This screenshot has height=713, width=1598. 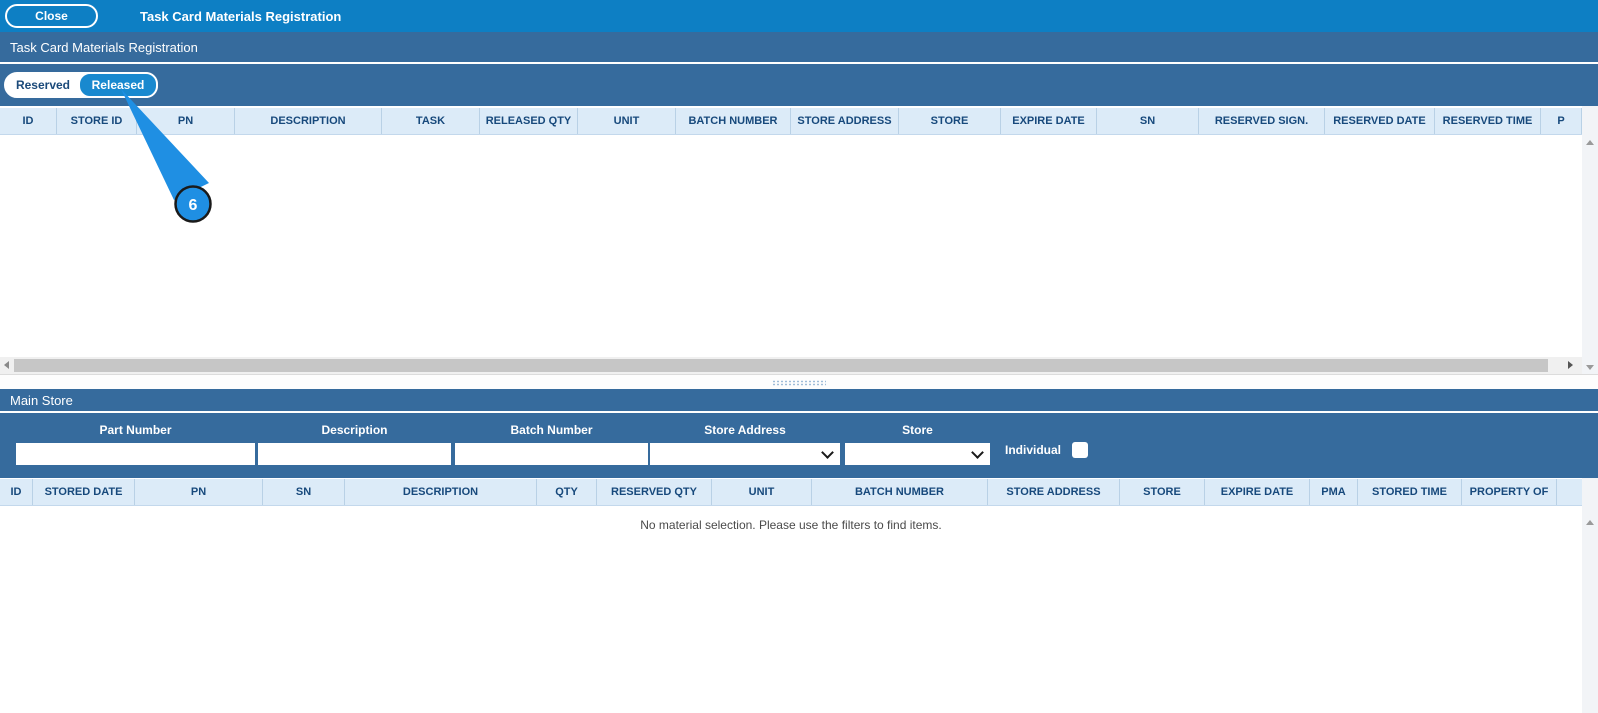 I want to click on section-title: Task Card Materials Registration, so click(x=104, y=47).